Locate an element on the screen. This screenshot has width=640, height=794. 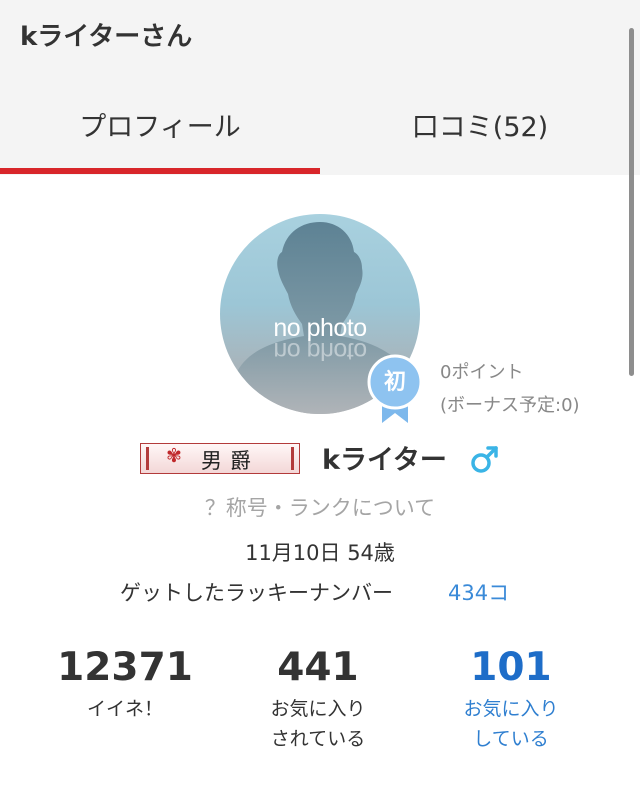
rank-title: 男爵 is located at coordinates (230, 461).